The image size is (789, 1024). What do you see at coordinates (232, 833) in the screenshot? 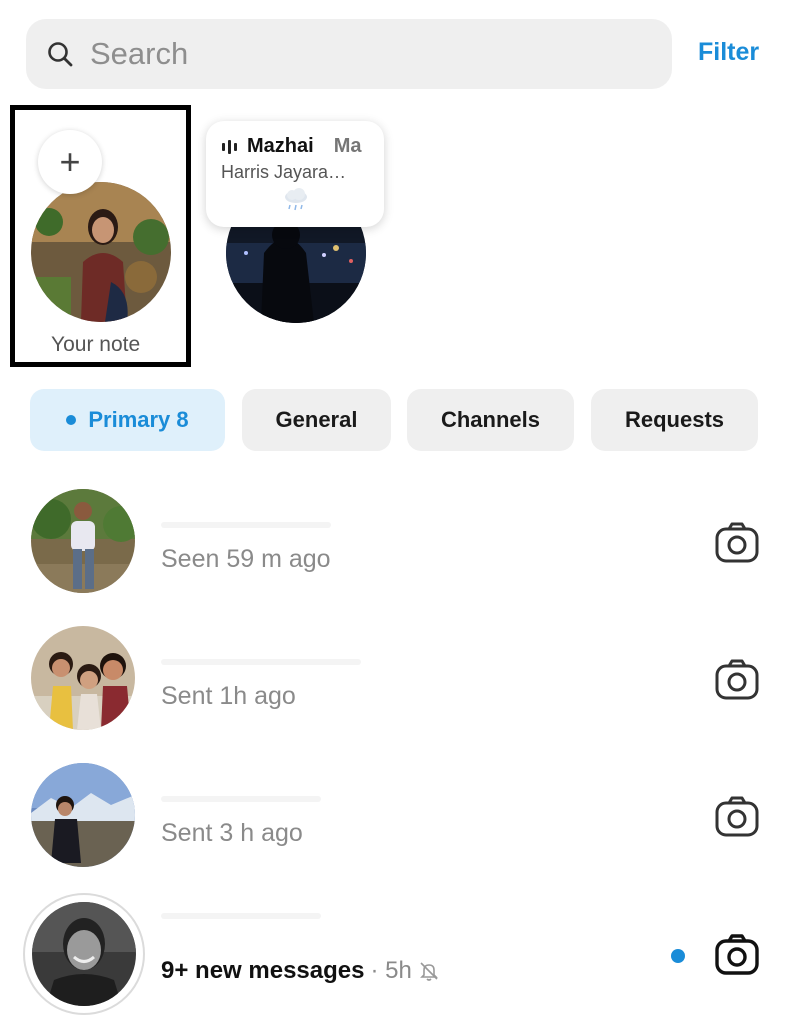
I see `chat-status: Sent 3 h ago` at bounding box center [232, 833].